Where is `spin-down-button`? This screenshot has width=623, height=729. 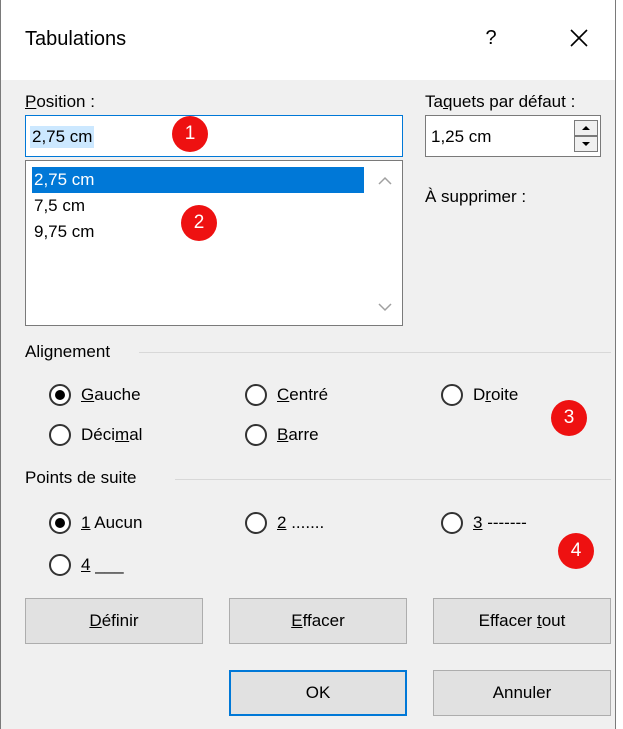
spin-down-button is located at coordinates (586, 144).